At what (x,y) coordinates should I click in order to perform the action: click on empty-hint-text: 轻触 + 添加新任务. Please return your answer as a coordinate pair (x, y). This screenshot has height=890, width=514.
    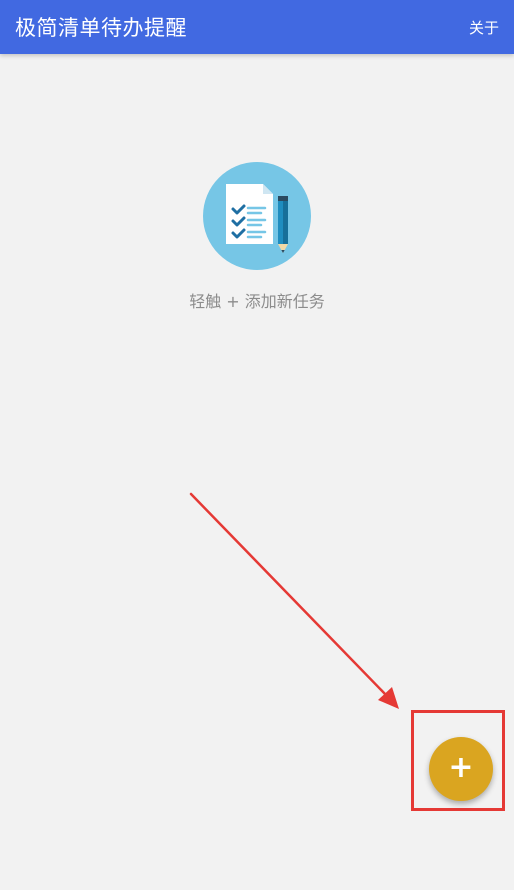
    Looking at the image, I should click on (257, 301).